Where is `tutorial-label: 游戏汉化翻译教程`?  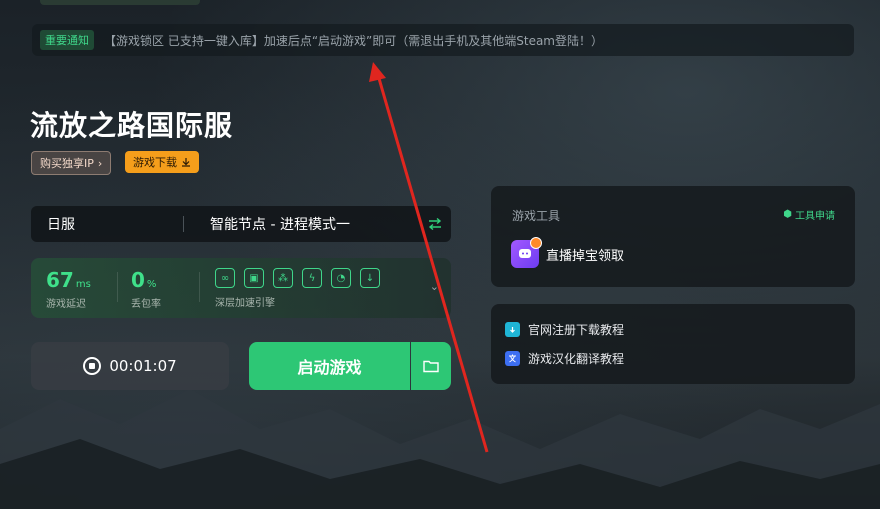 tutorial-label: 游戏汉化翻译教程 is located at coordinates (576, 359).